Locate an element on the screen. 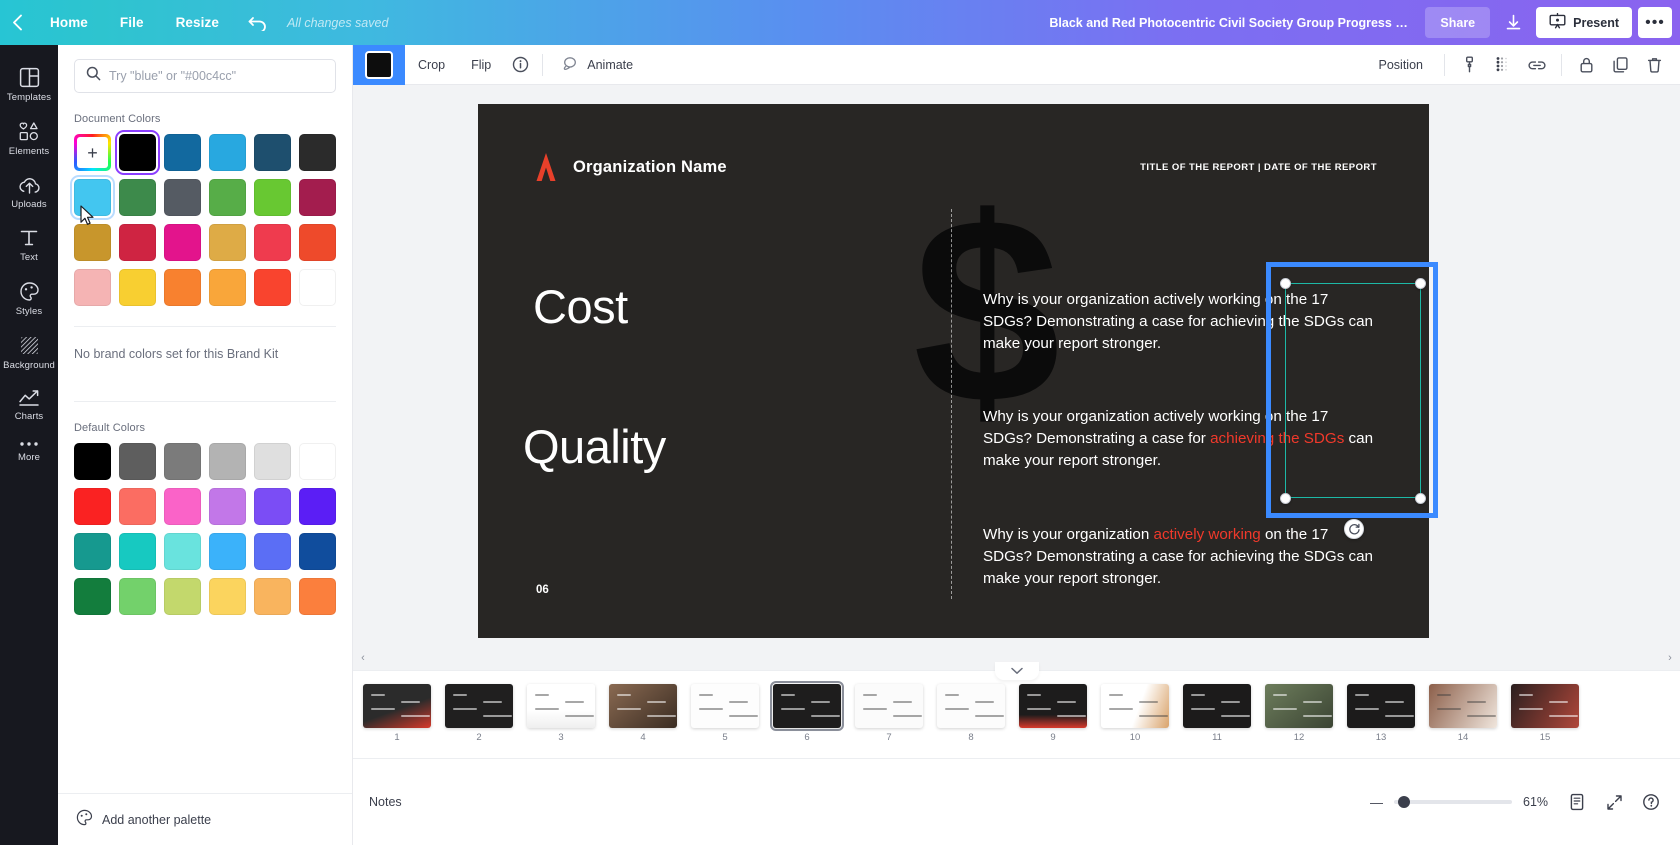  add-color-button: + is located at coordinates (92, 152).